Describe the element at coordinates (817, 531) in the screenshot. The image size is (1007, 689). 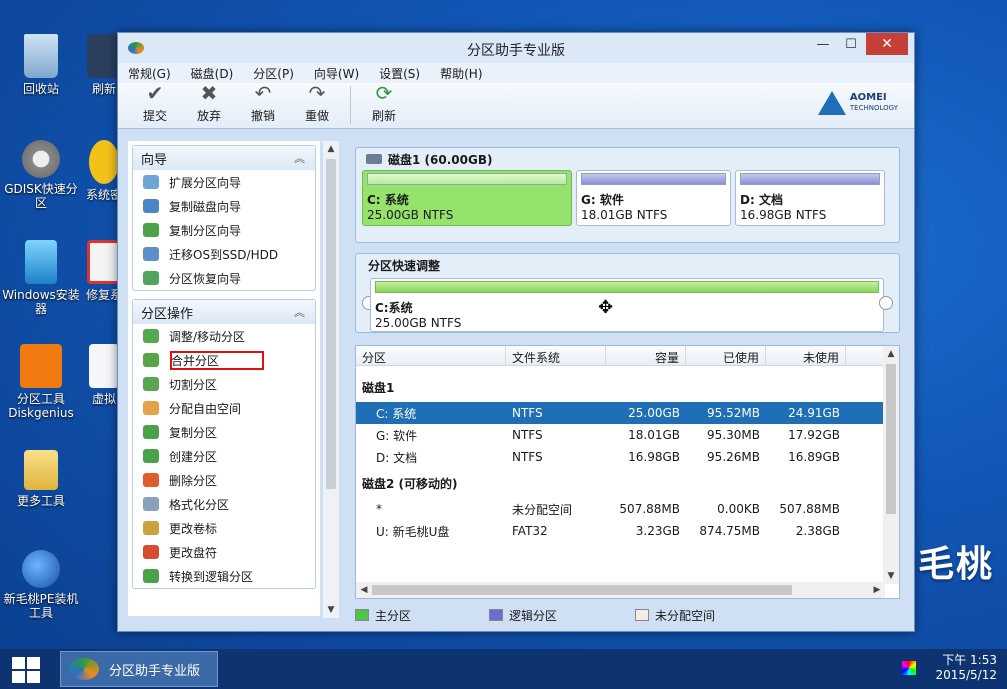
I see `cell: 2.38GB` at that location.